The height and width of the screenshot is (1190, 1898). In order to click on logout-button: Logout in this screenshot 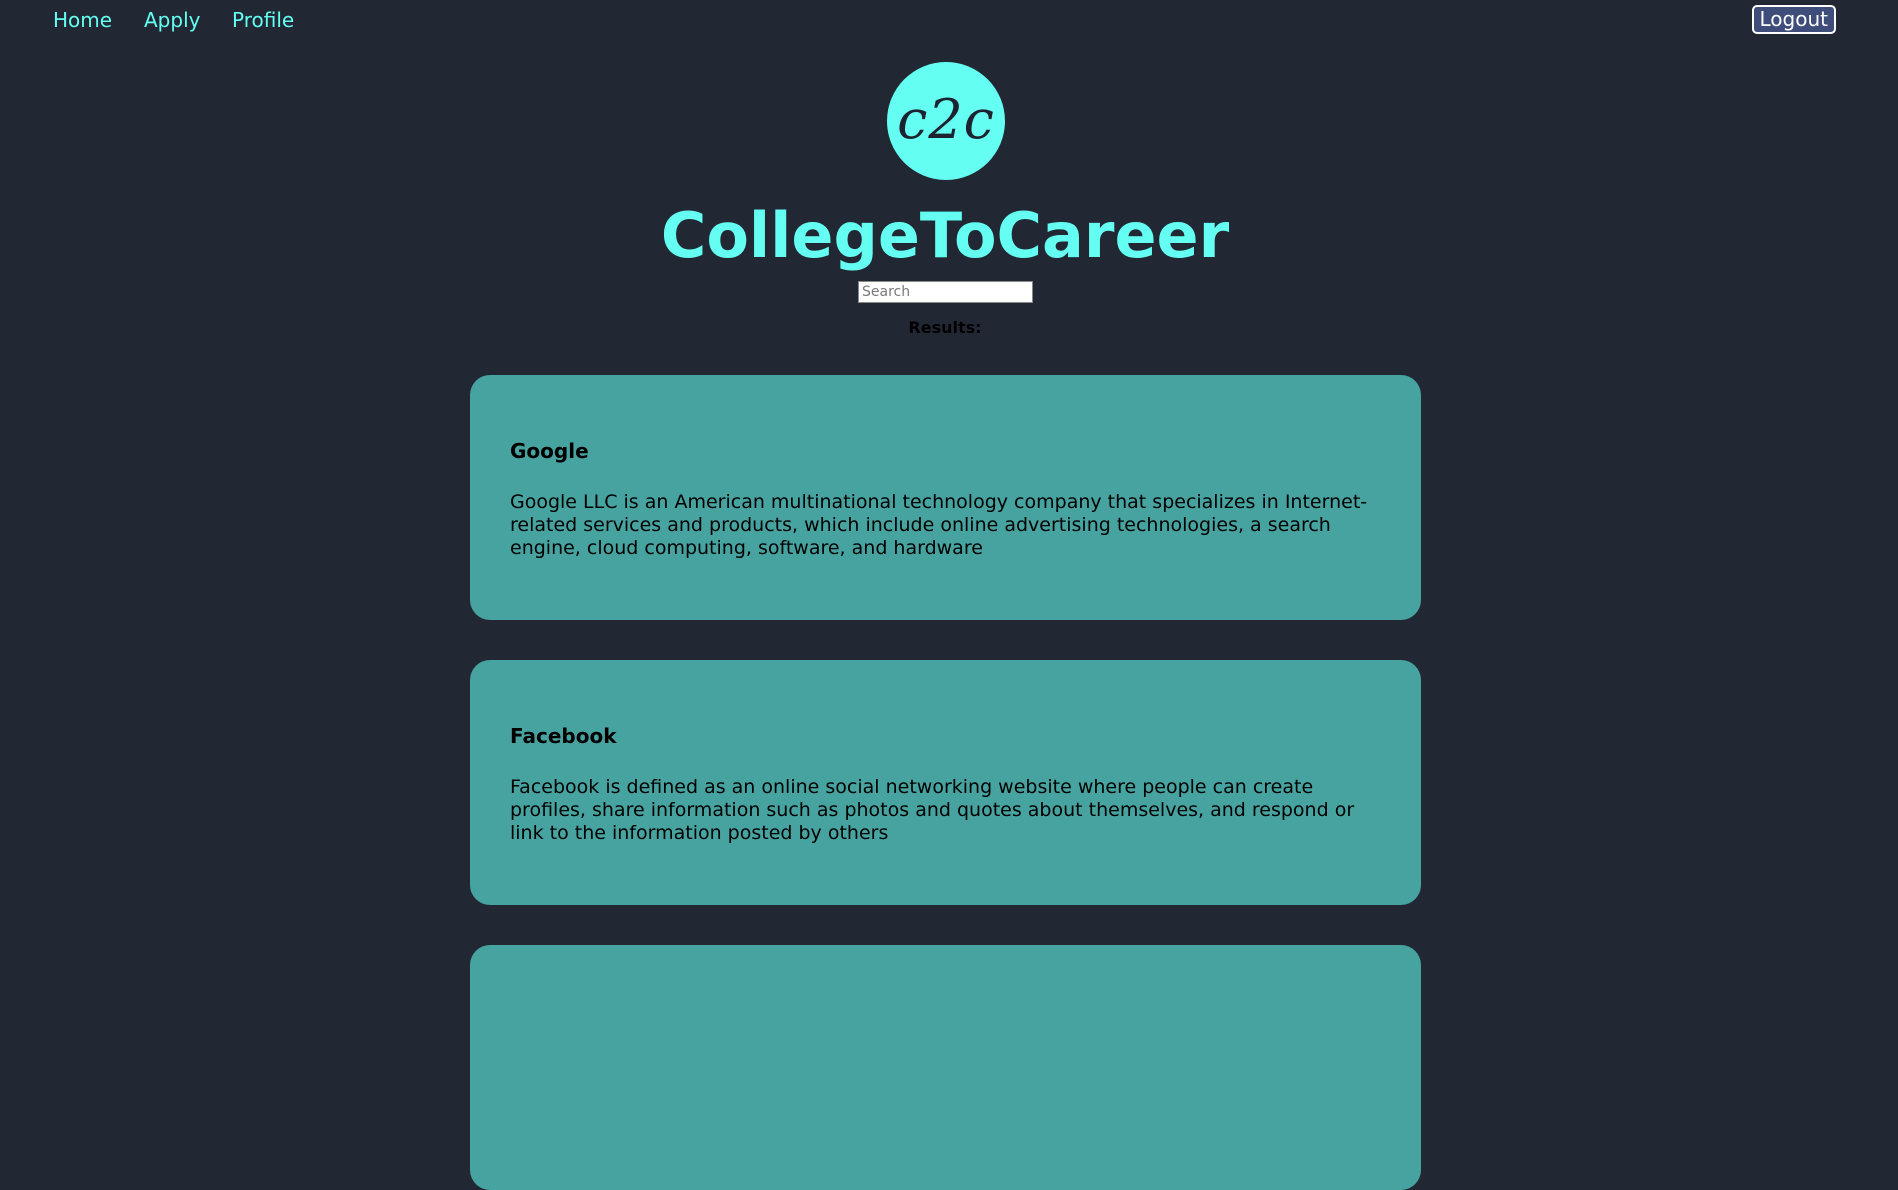, I will do `click(1793, 19)`.